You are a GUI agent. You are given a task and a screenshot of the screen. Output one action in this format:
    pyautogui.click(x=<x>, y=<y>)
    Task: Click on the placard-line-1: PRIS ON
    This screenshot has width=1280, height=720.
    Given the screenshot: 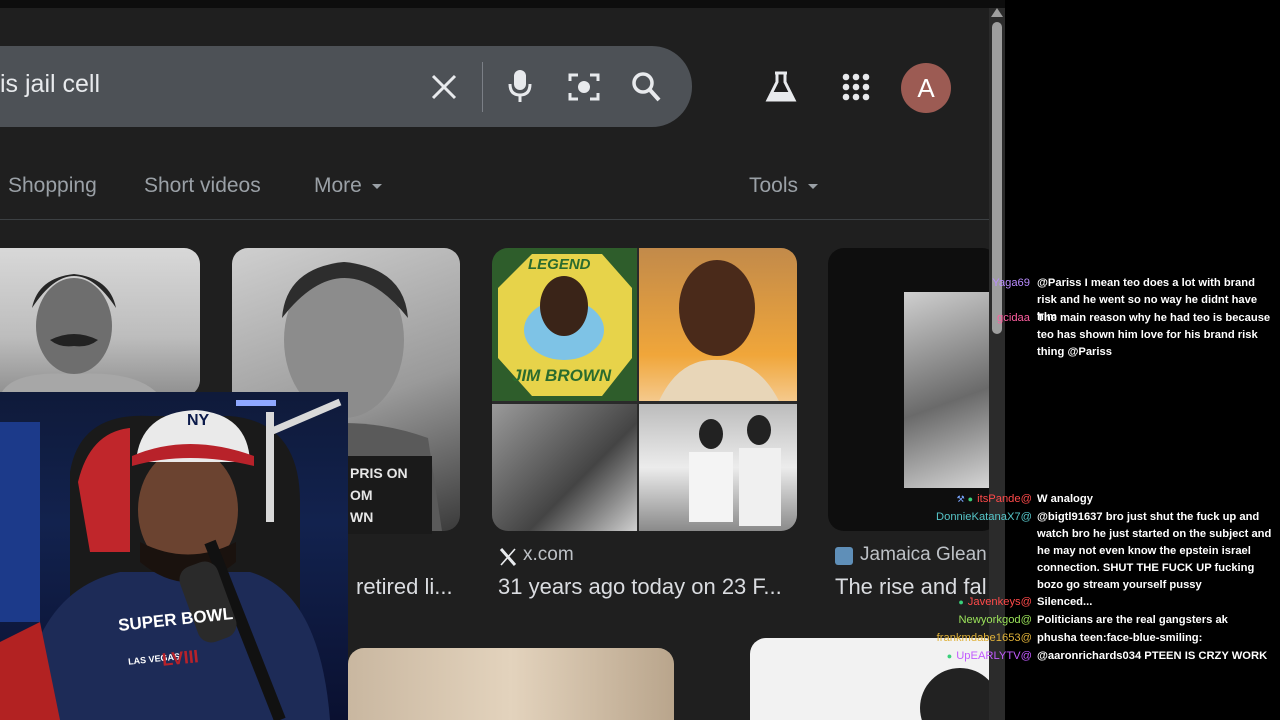 What is the action you would take?
    pyautogui.click(x=379, y=473)
    